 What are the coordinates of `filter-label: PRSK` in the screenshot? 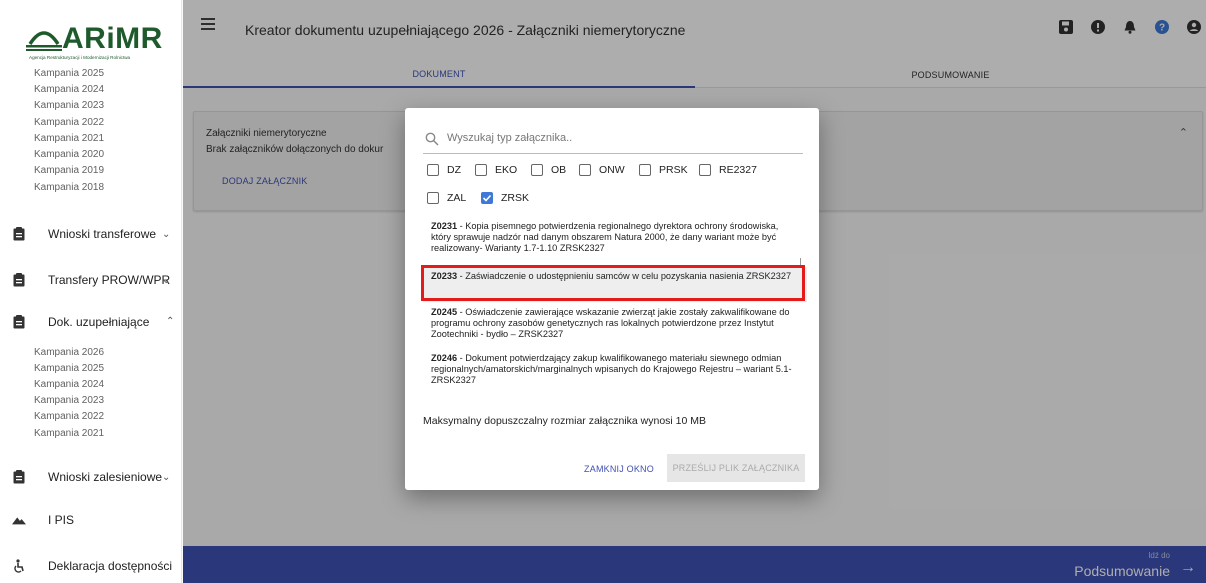 It's located at (673, 170).